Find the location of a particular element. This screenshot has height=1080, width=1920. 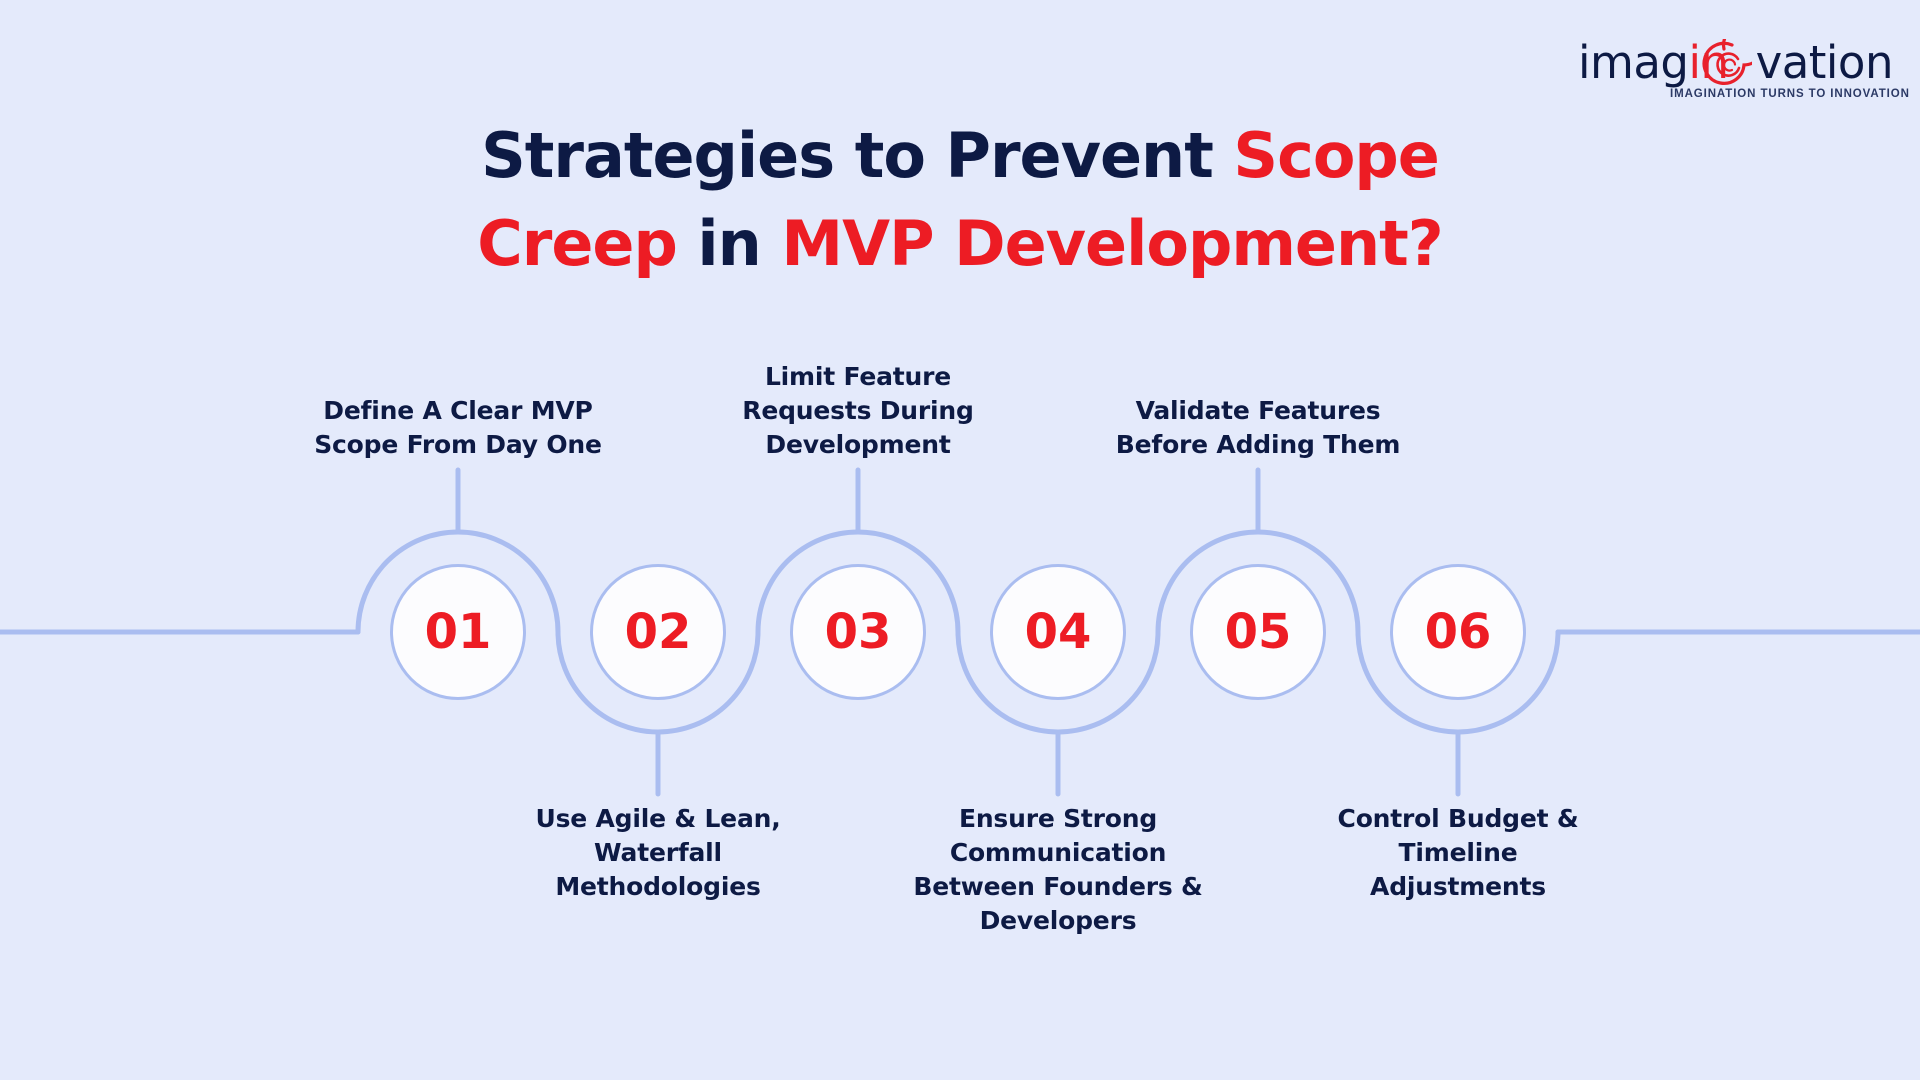

step-number-04: 04 is located at coordinates (1058, 632).